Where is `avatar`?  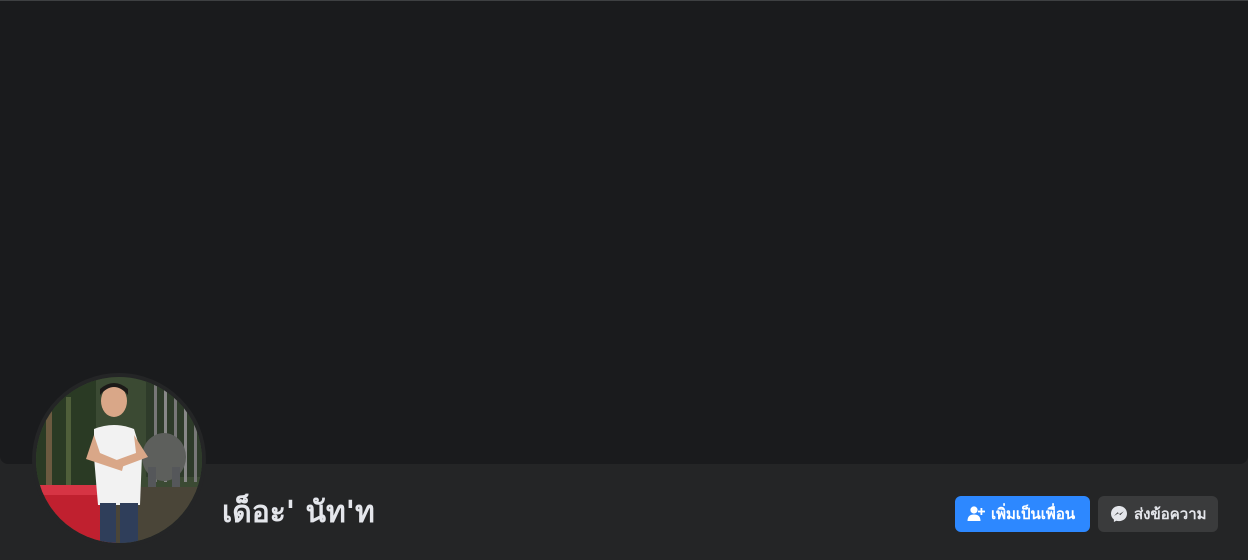
avatar is located at coordinates (119, 460).